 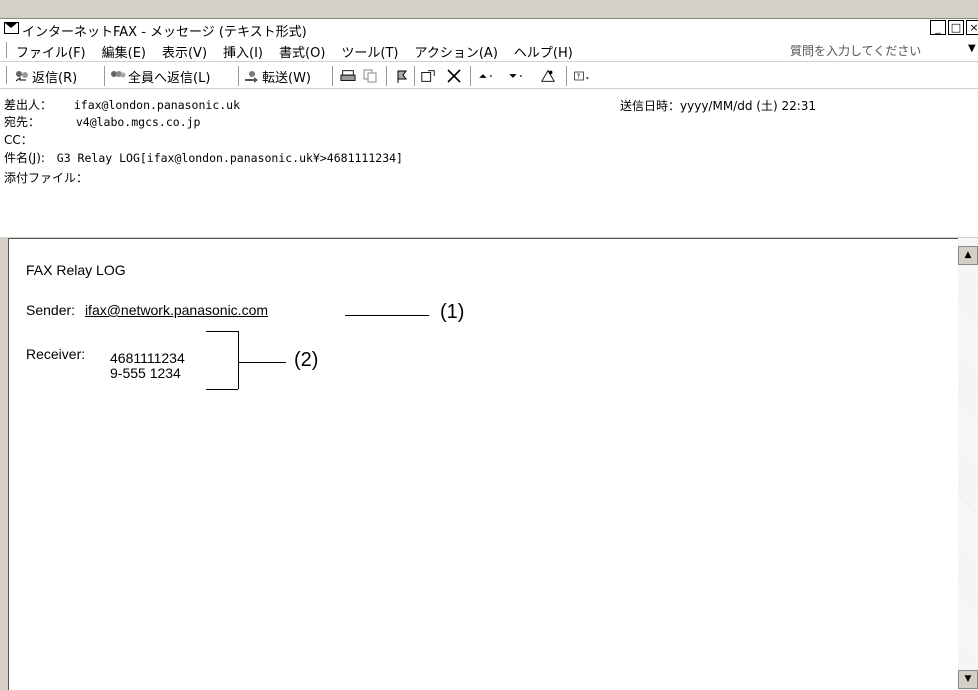 I want to click on to-row: 宛先： v4@labo.mgcs.co.jp, so click(x=102, y=121).